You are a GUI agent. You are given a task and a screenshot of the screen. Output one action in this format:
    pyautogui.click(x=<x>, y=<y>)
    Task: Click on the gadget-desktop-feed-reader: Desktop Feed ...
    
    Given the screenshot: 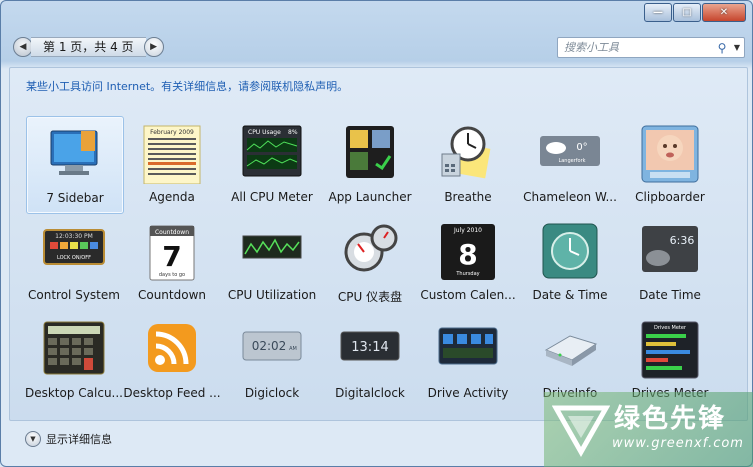 What is the action you would take?
    pyautogui.click(x=172, y=360)
    